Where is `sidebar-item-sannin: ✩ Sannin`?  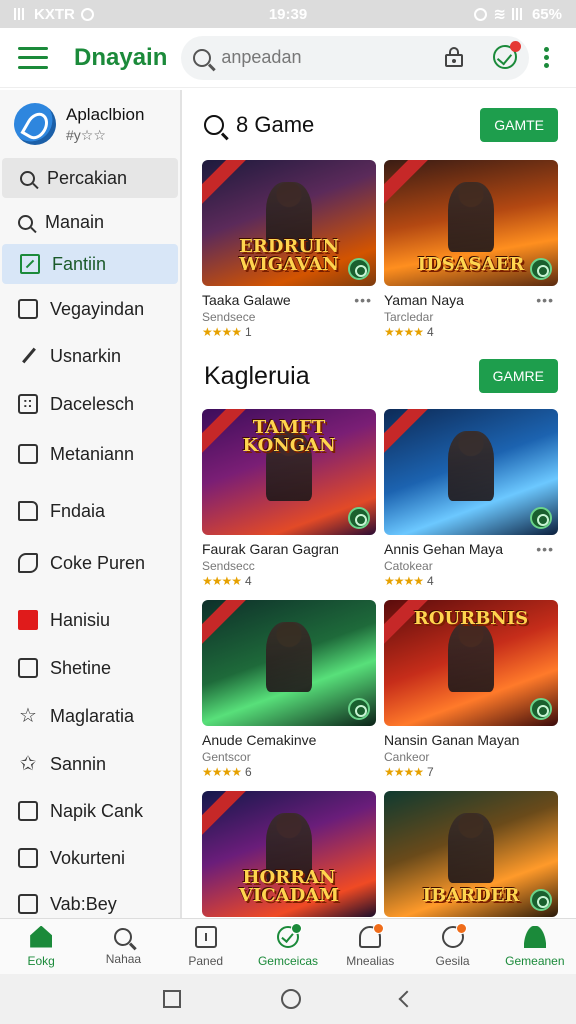
sidebar-item-sannin: ✩ Sannin is located at coordinates (90, 764).